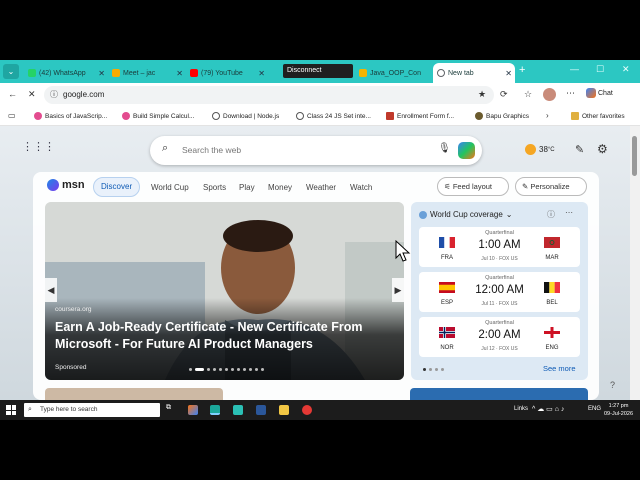 Image resolution: width=640 pixels, height=480 pixels. I want to click on tab-youtube: (79) YouTube ✕, so click(227, 73).